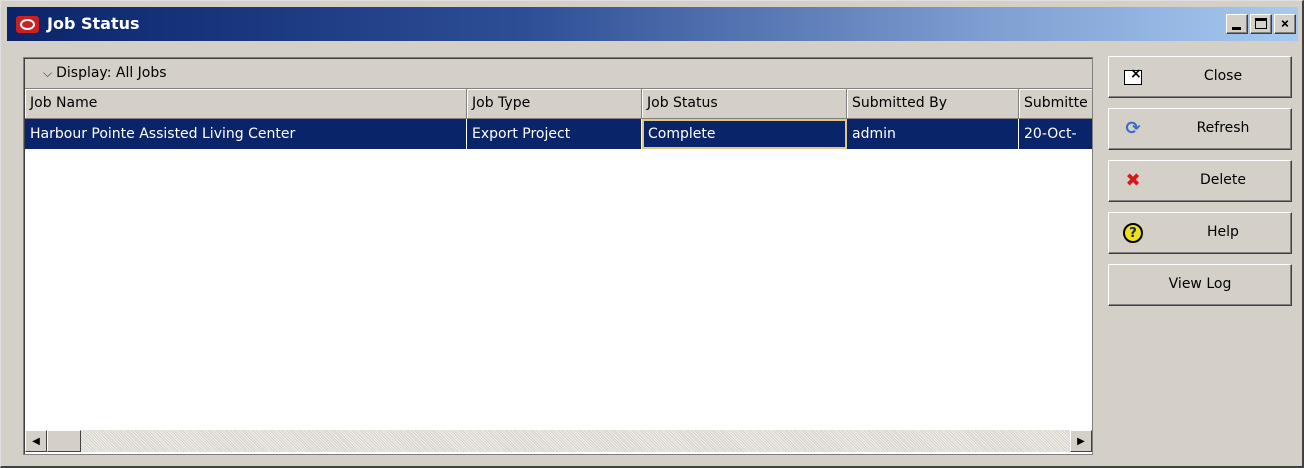  I want to click on scroll-thumb, so click(64, 441).